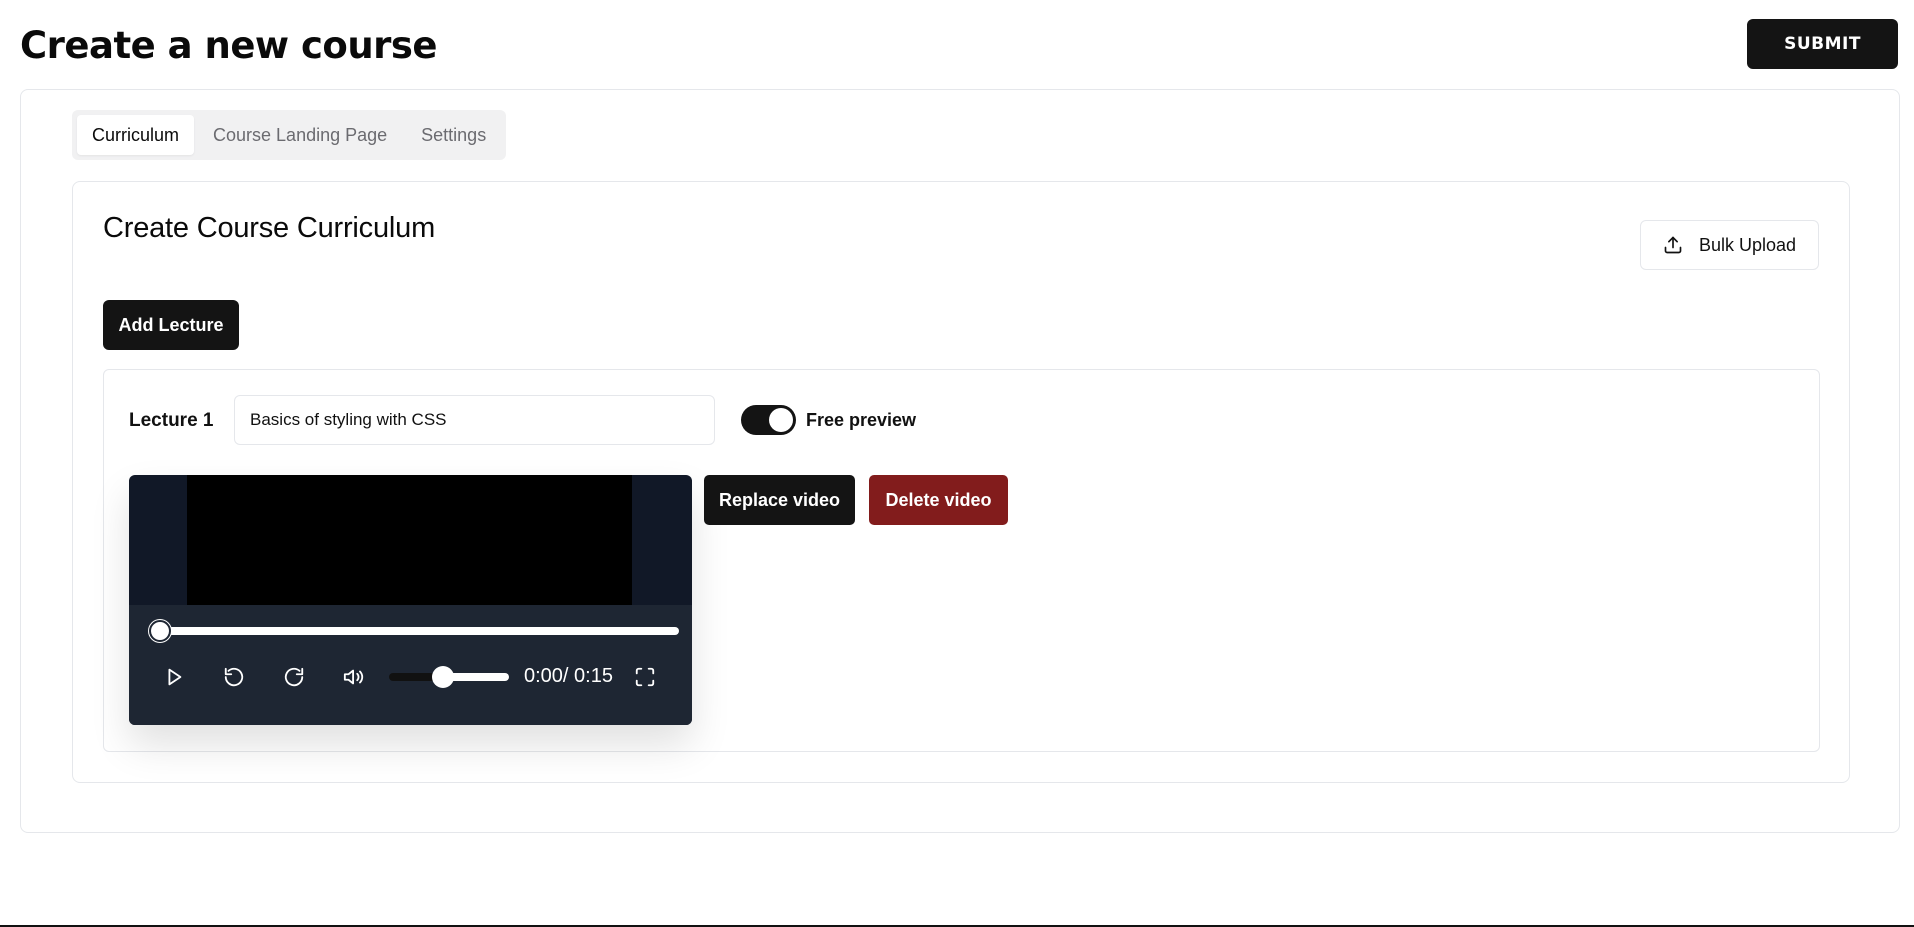 This screenshot has width=1914, height=927. What do you see at coordinates (768, 420) in the screenshot?
I see `free-preview-toggle` at bounding box center [768, 420].